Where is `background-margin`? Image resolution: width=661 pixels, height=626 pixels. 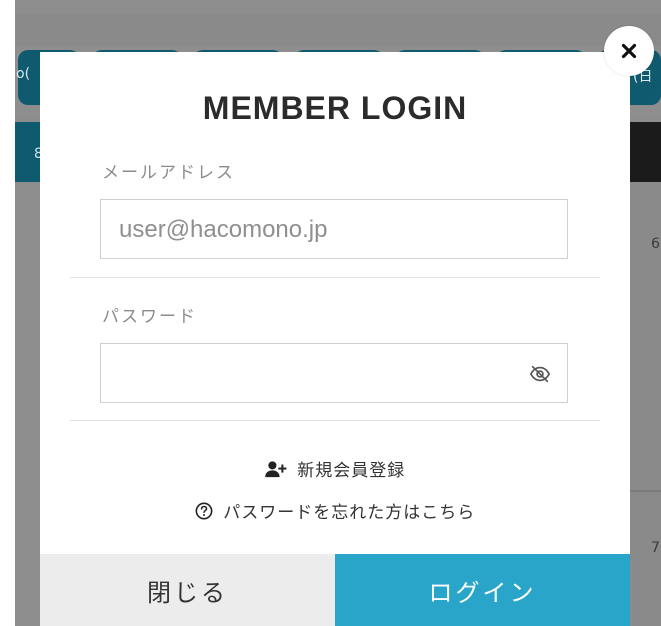
background-margin is located at coordinates (7, 313).